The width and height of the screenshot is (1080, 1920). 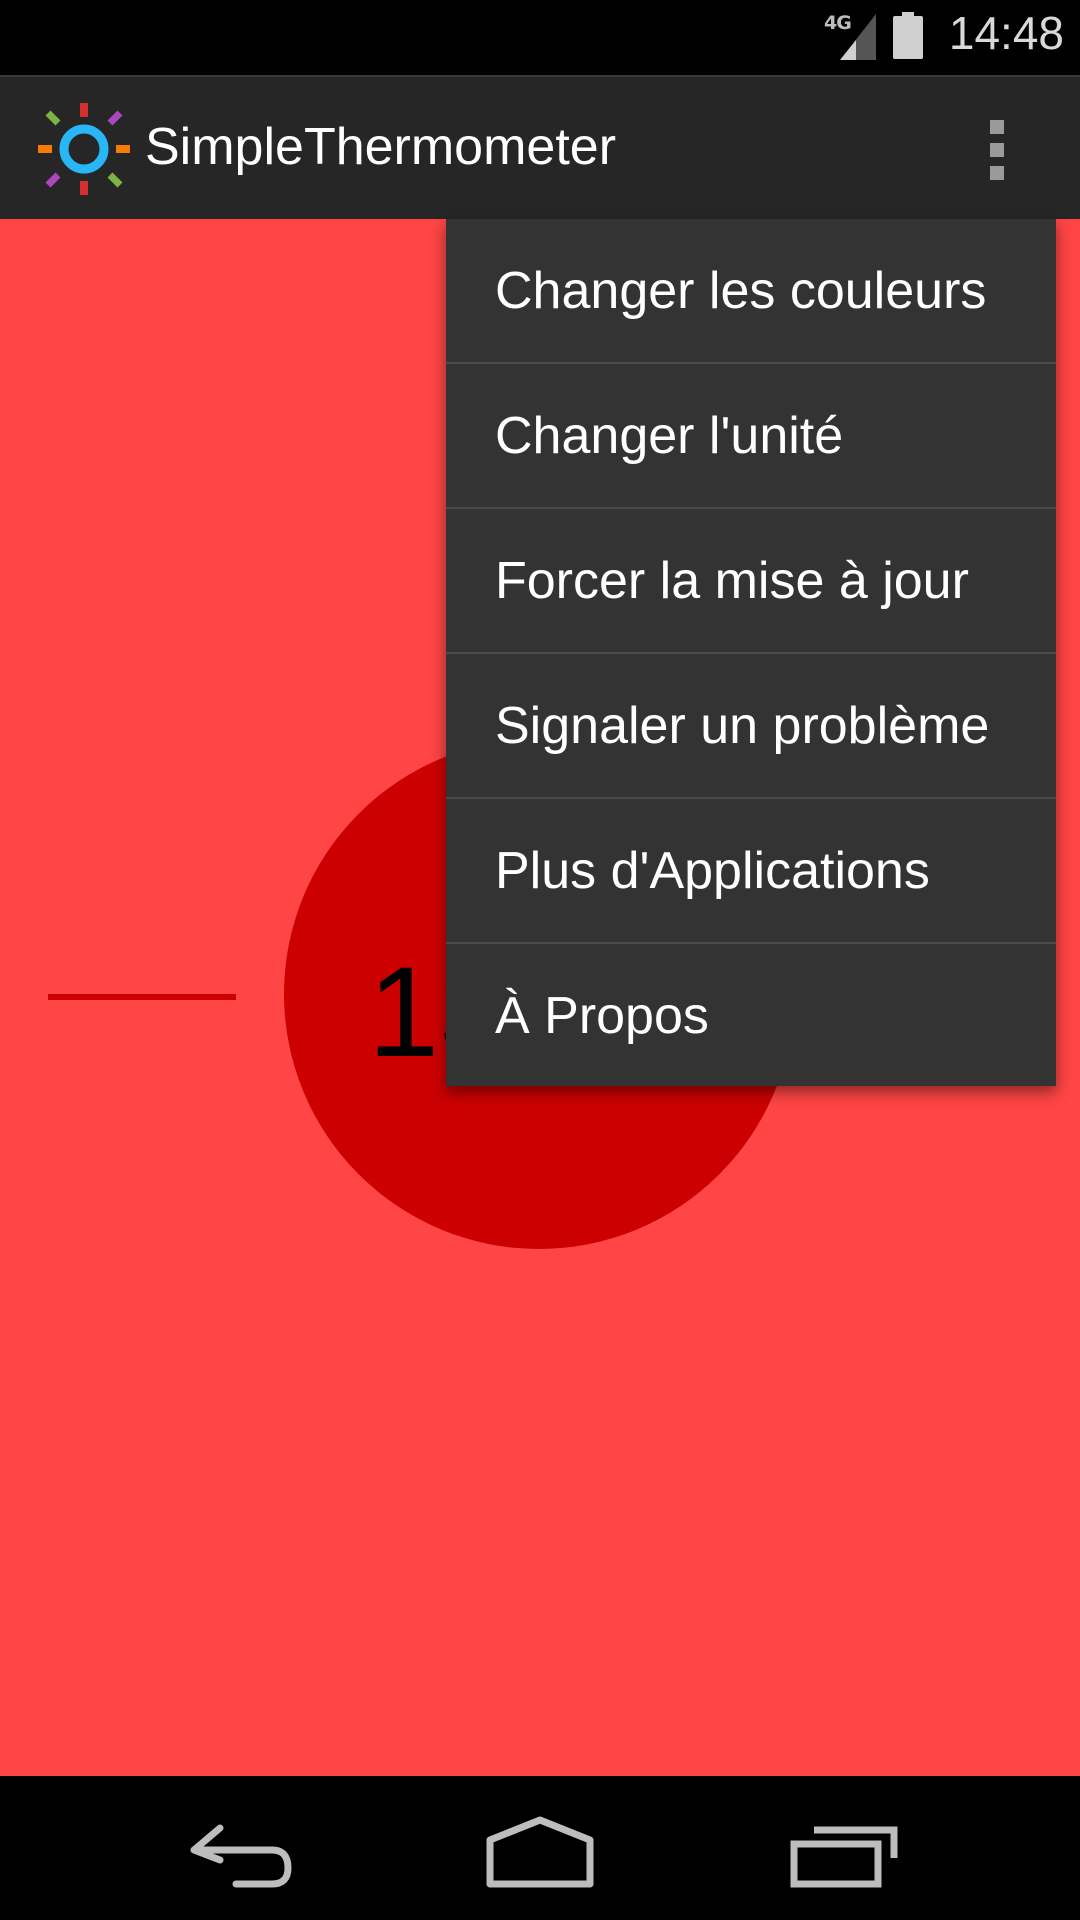 What do you see at coordinates (908, 35) in the screenshot?
I see `battery-icon` at bounding box center [908, 35].